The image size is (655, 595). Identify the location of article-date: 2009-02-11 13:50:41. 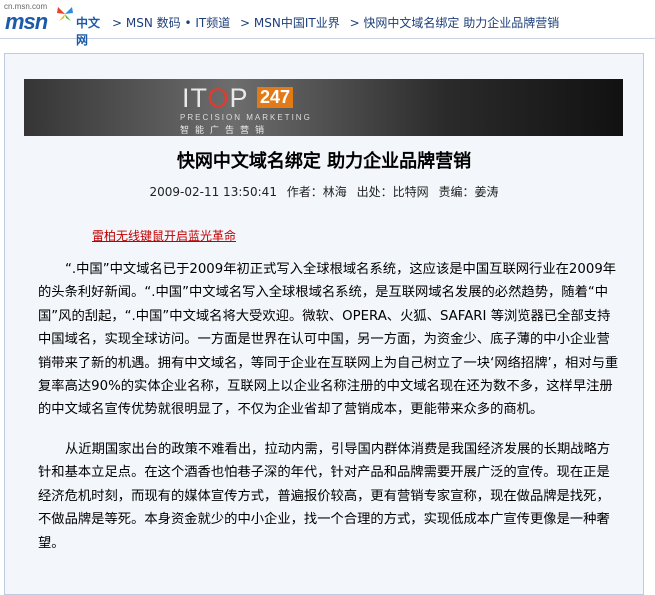
(213, 192).